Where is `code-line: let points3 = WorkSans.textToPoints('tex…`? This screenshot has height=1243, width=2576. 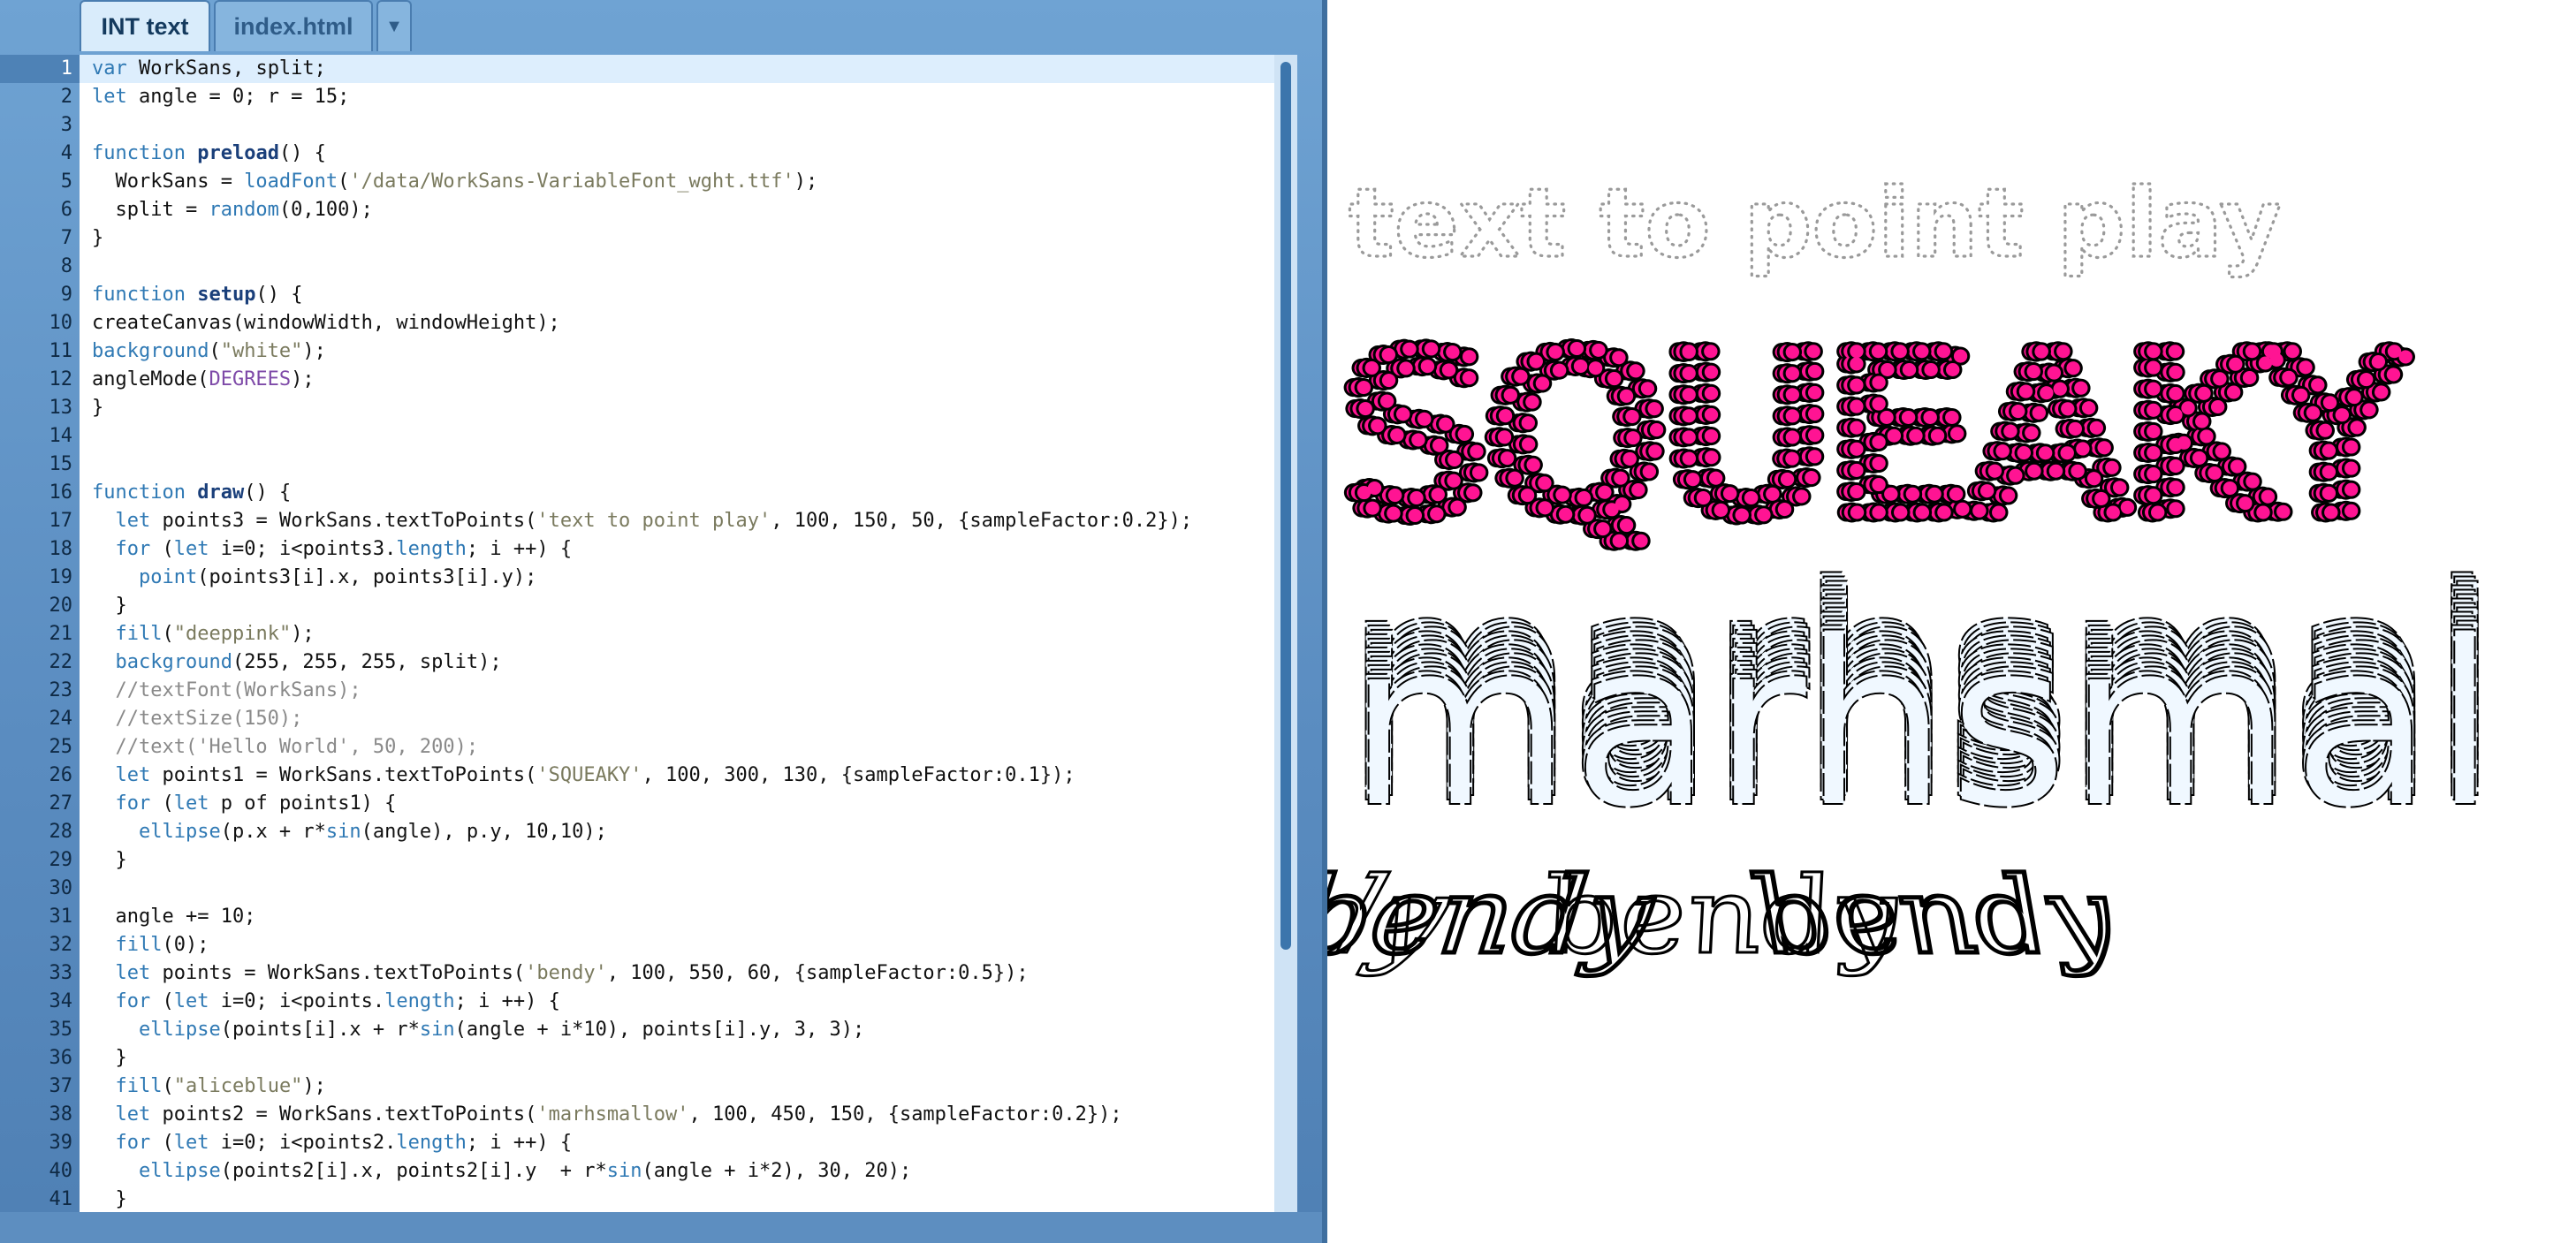 code-line: let points3 = WorkSans.textToPoints('tex… is located at coordinates (677, 521).